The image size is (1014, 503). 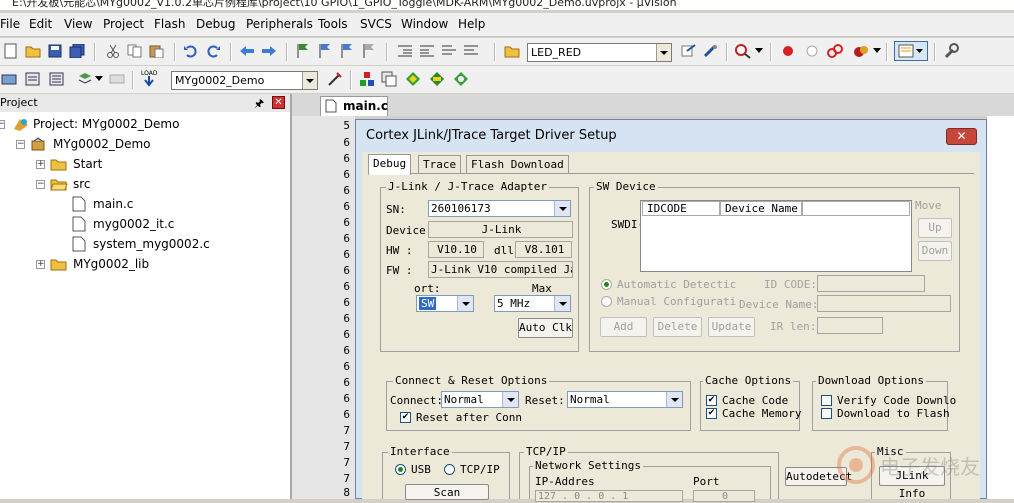 What do you see at coordinates (609, 496) in the screenshot?
I see `ip-address-input: 127 . 0 . 0 . 1` at bounding box center [609, 496].